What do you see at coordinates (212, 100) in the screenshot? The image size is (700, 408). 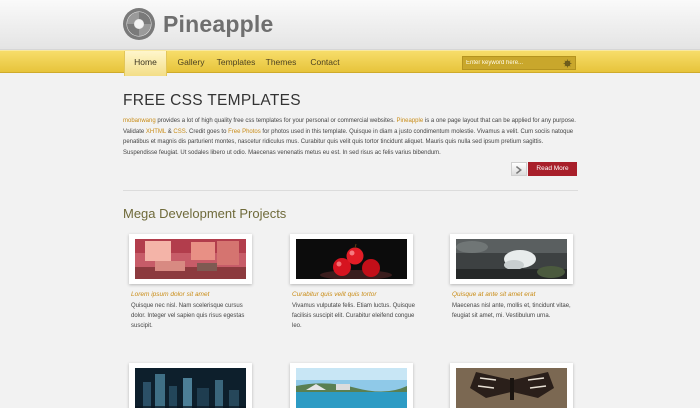 I see `page-title: FREE CSS TEMPLATES` at bounding box center [212, 100].